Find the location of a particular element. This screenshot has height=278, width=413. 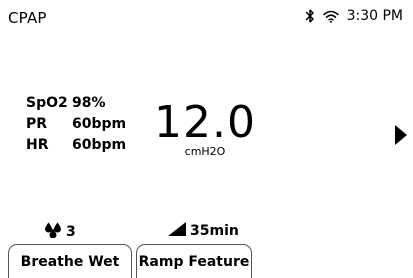

ramp-indicator: 35min is located at coordinates (203, 231).